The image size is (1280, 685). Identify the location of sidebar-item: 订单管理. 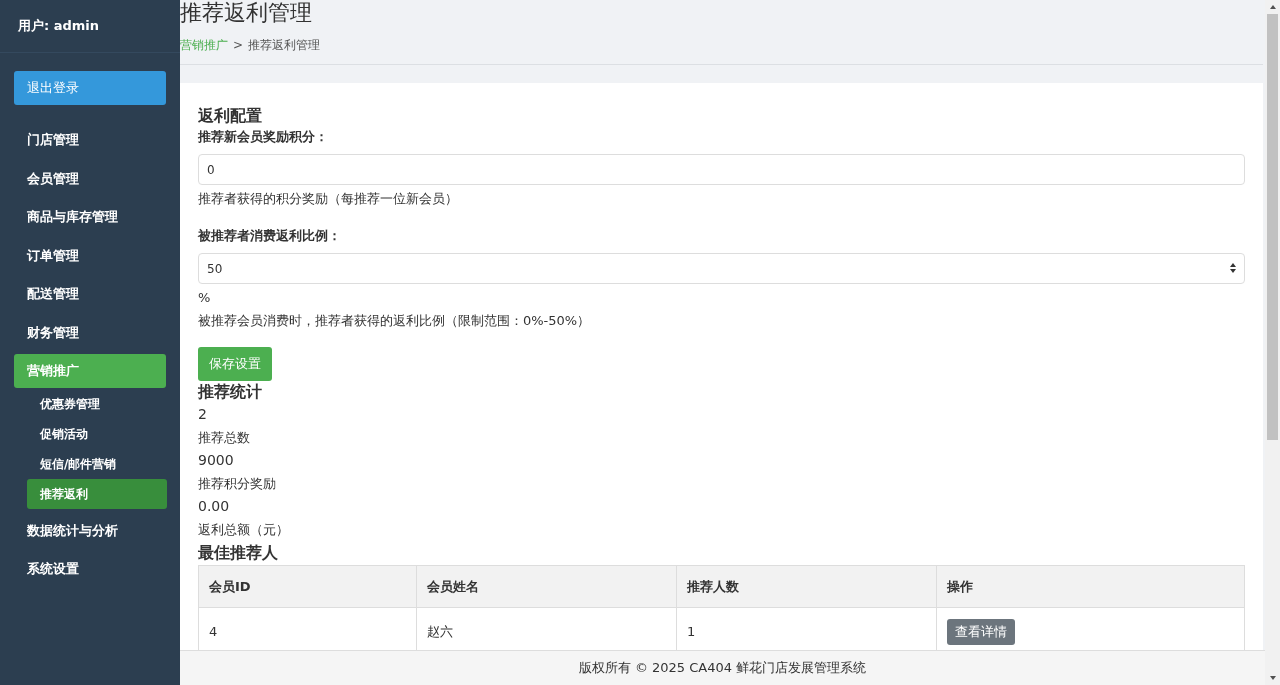
(90, 255).